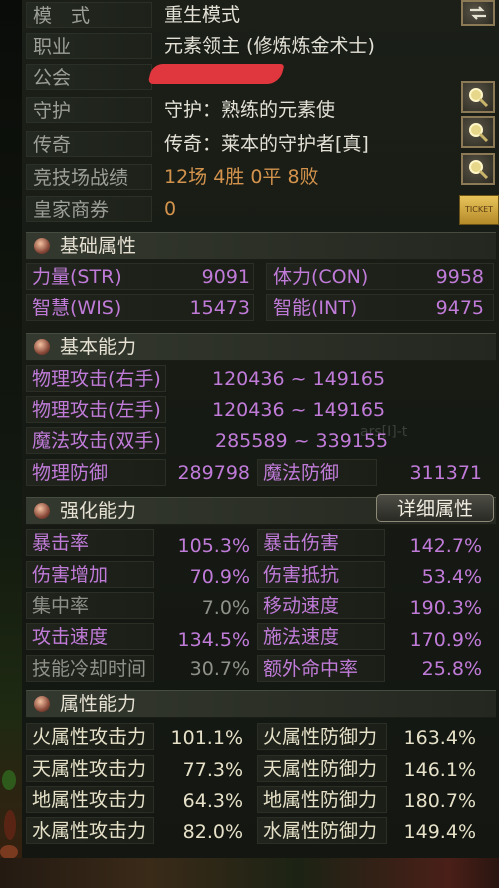 This screenshot has height=888, width=499. I want to click on attack-name: 物理攻击(右手), so click(96, 379).